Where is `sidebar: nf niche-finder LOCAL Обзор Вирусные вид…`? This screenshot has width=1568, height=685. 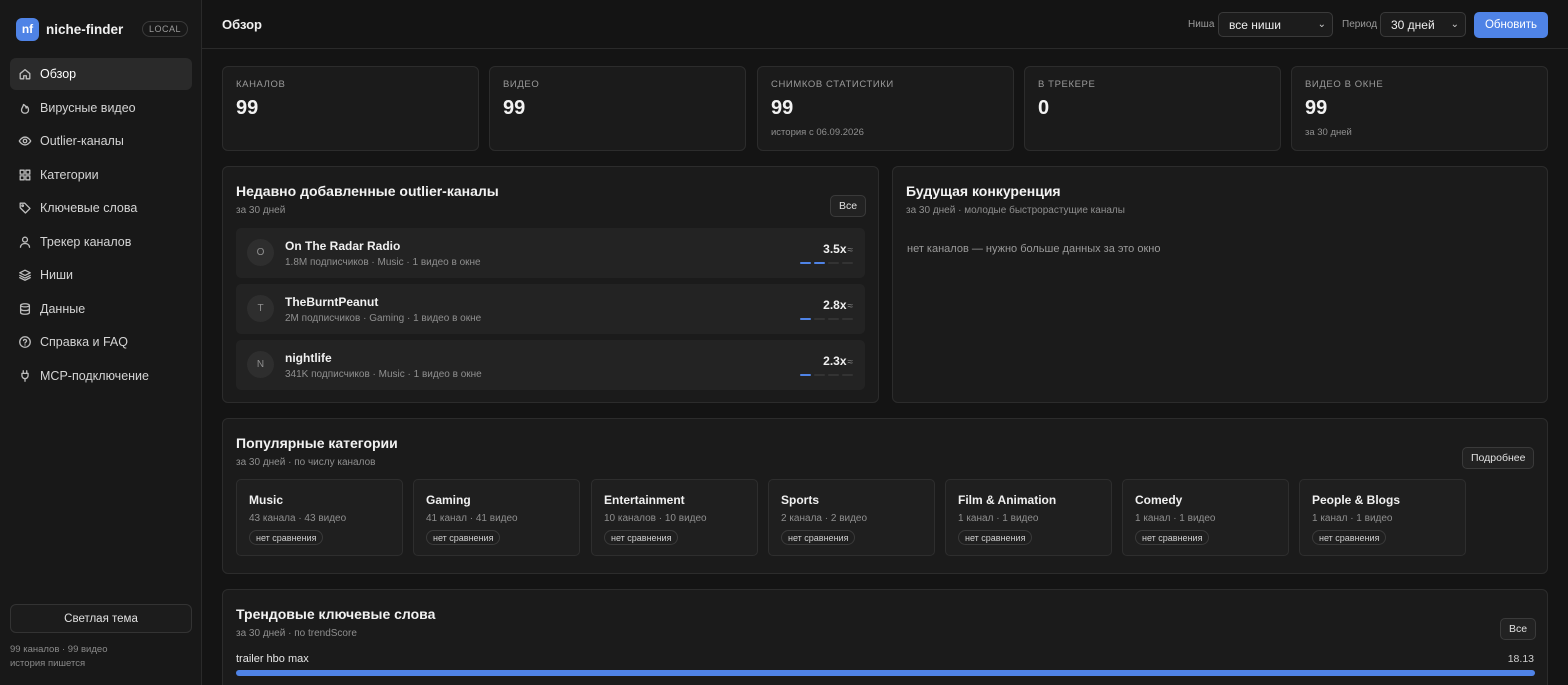
sidebar: nf niche-finder LOCAL Обзор Вирусные вид… is located at coordinates (101, 342).